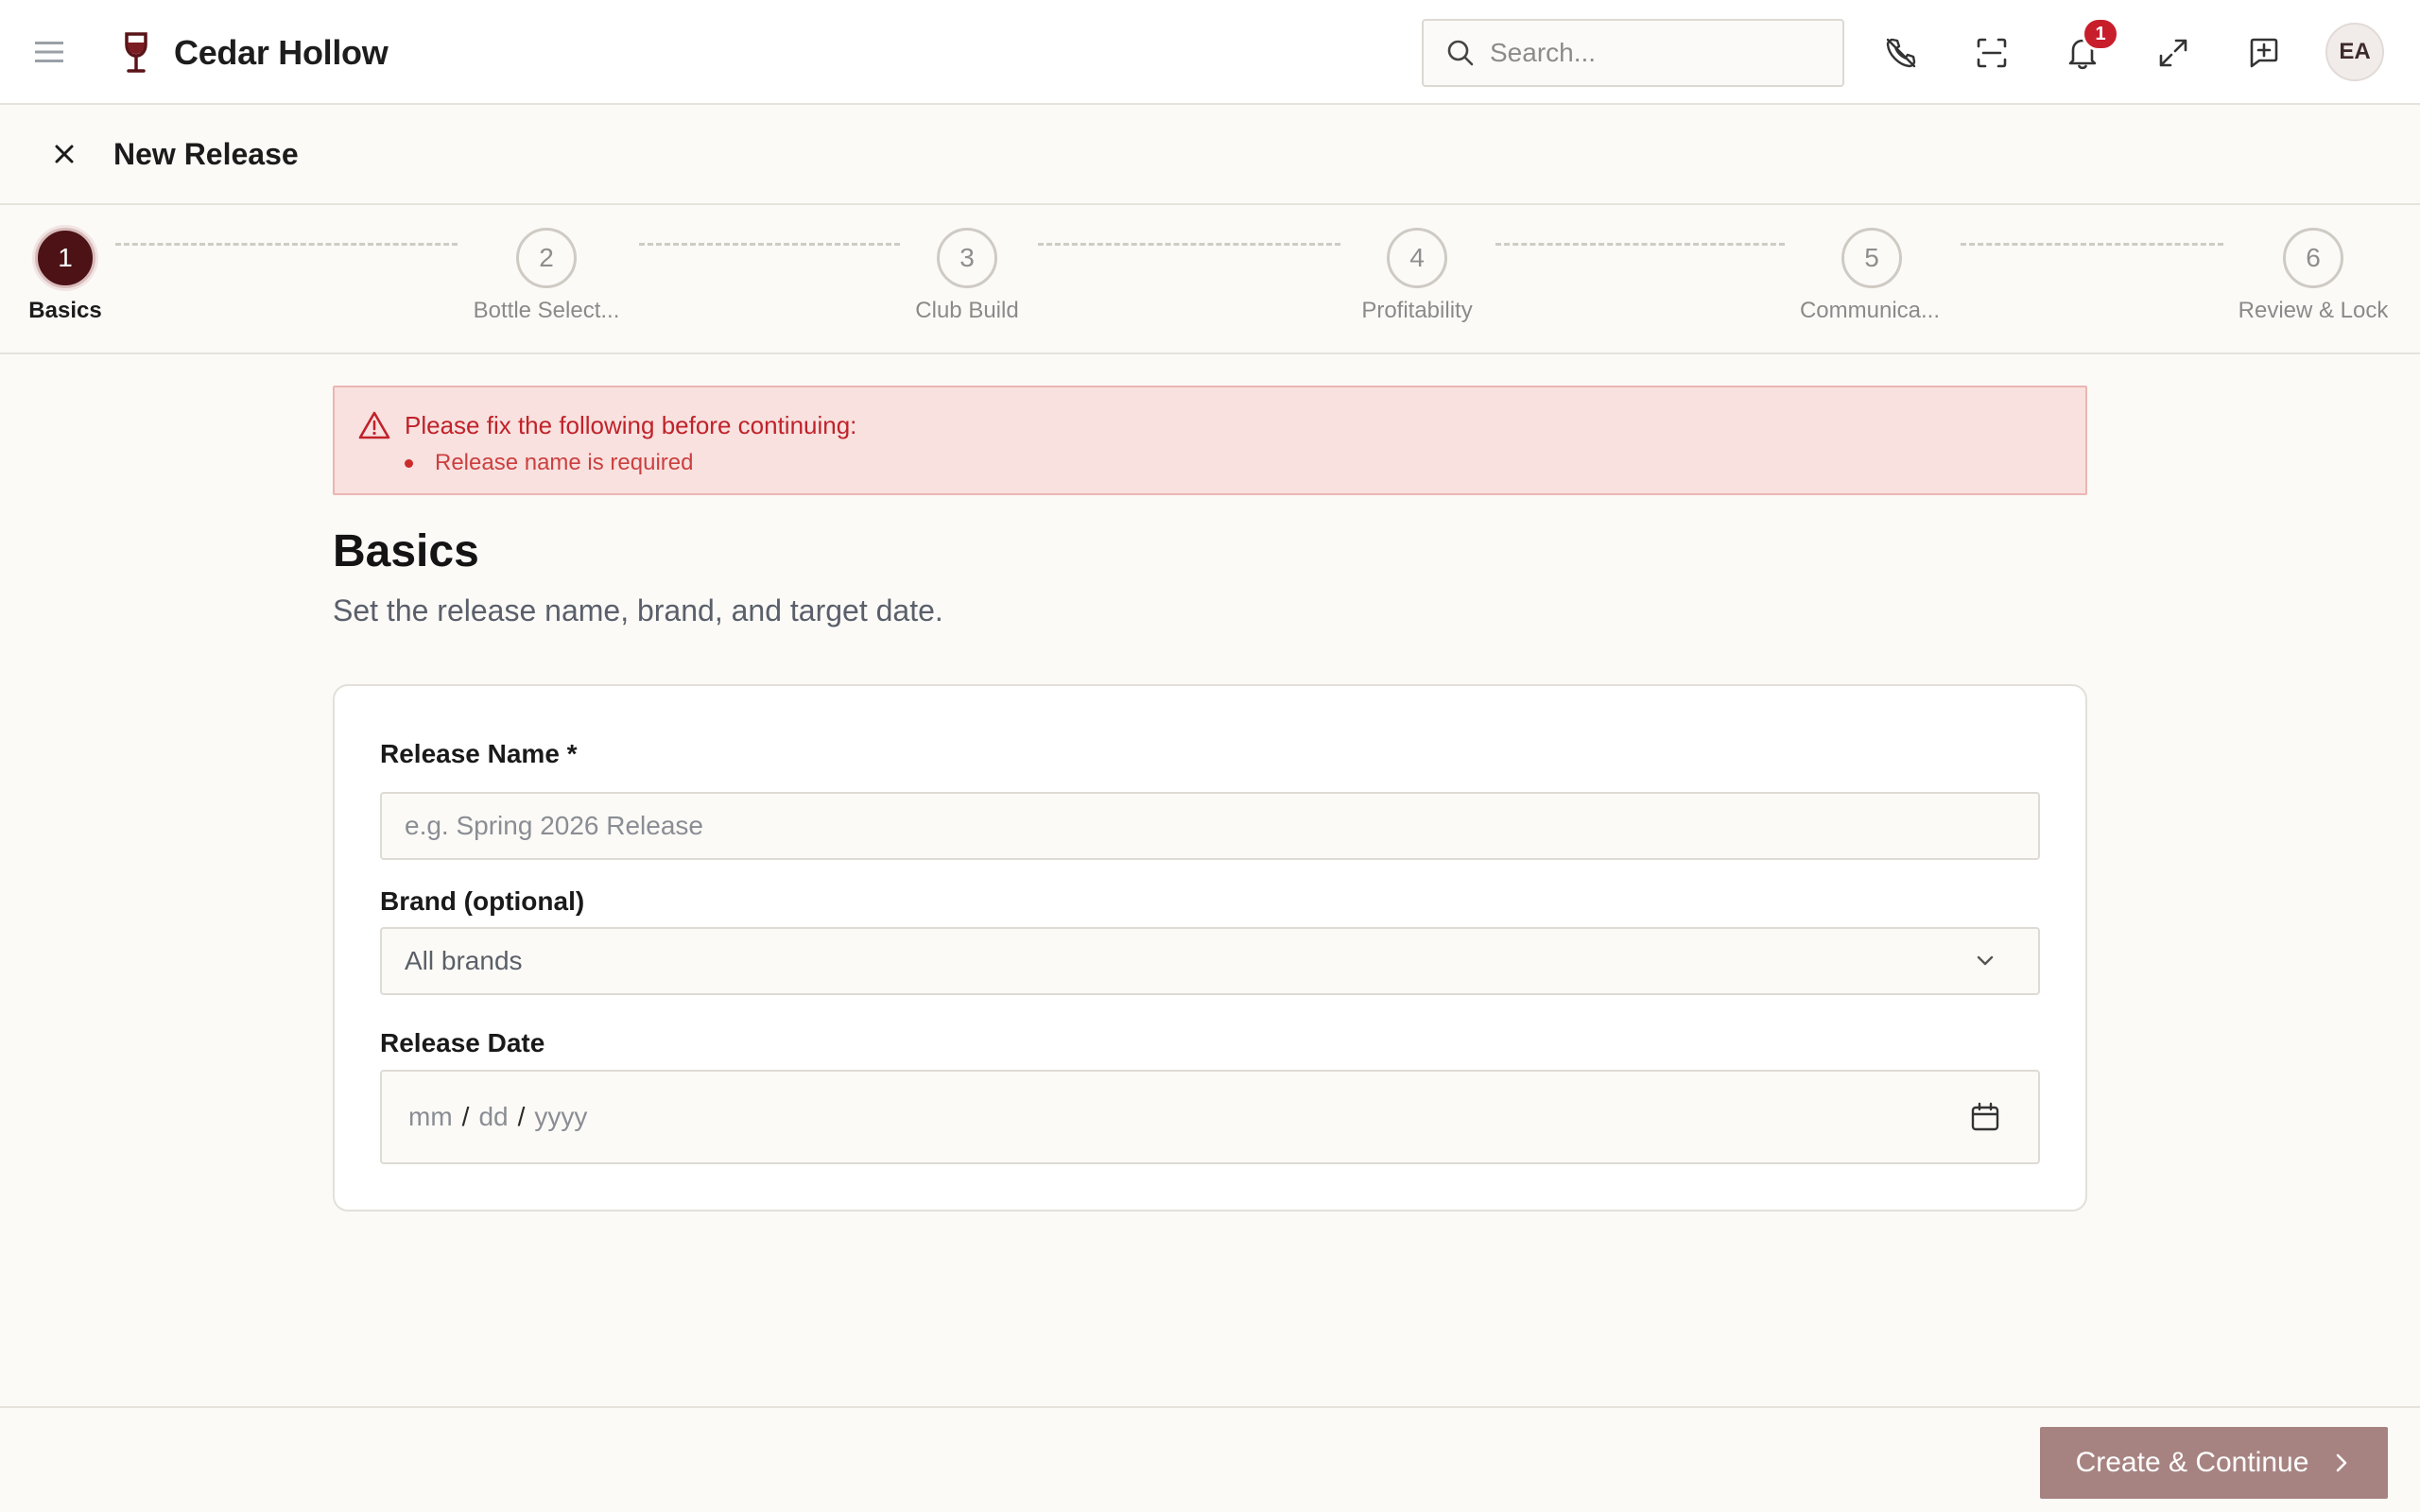 The image size is (2420, 1512). I want to click on search-icon, so click(1460, 53).